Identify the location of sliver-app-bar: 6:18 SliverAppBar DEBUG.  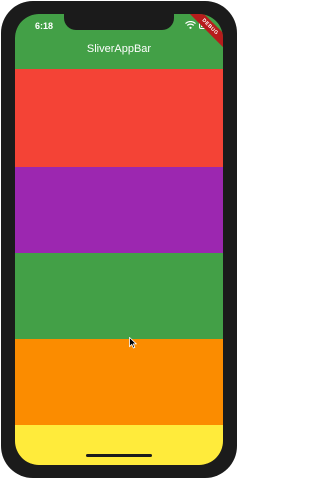
(119, 41).